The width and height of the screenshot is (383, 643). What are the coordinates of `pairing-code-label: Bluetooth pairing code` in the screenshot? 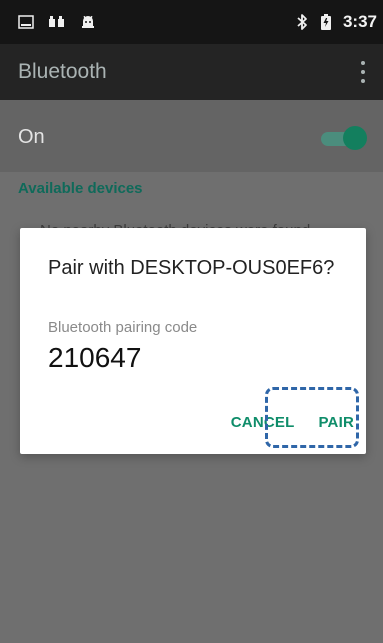 It's located at (123, 327).